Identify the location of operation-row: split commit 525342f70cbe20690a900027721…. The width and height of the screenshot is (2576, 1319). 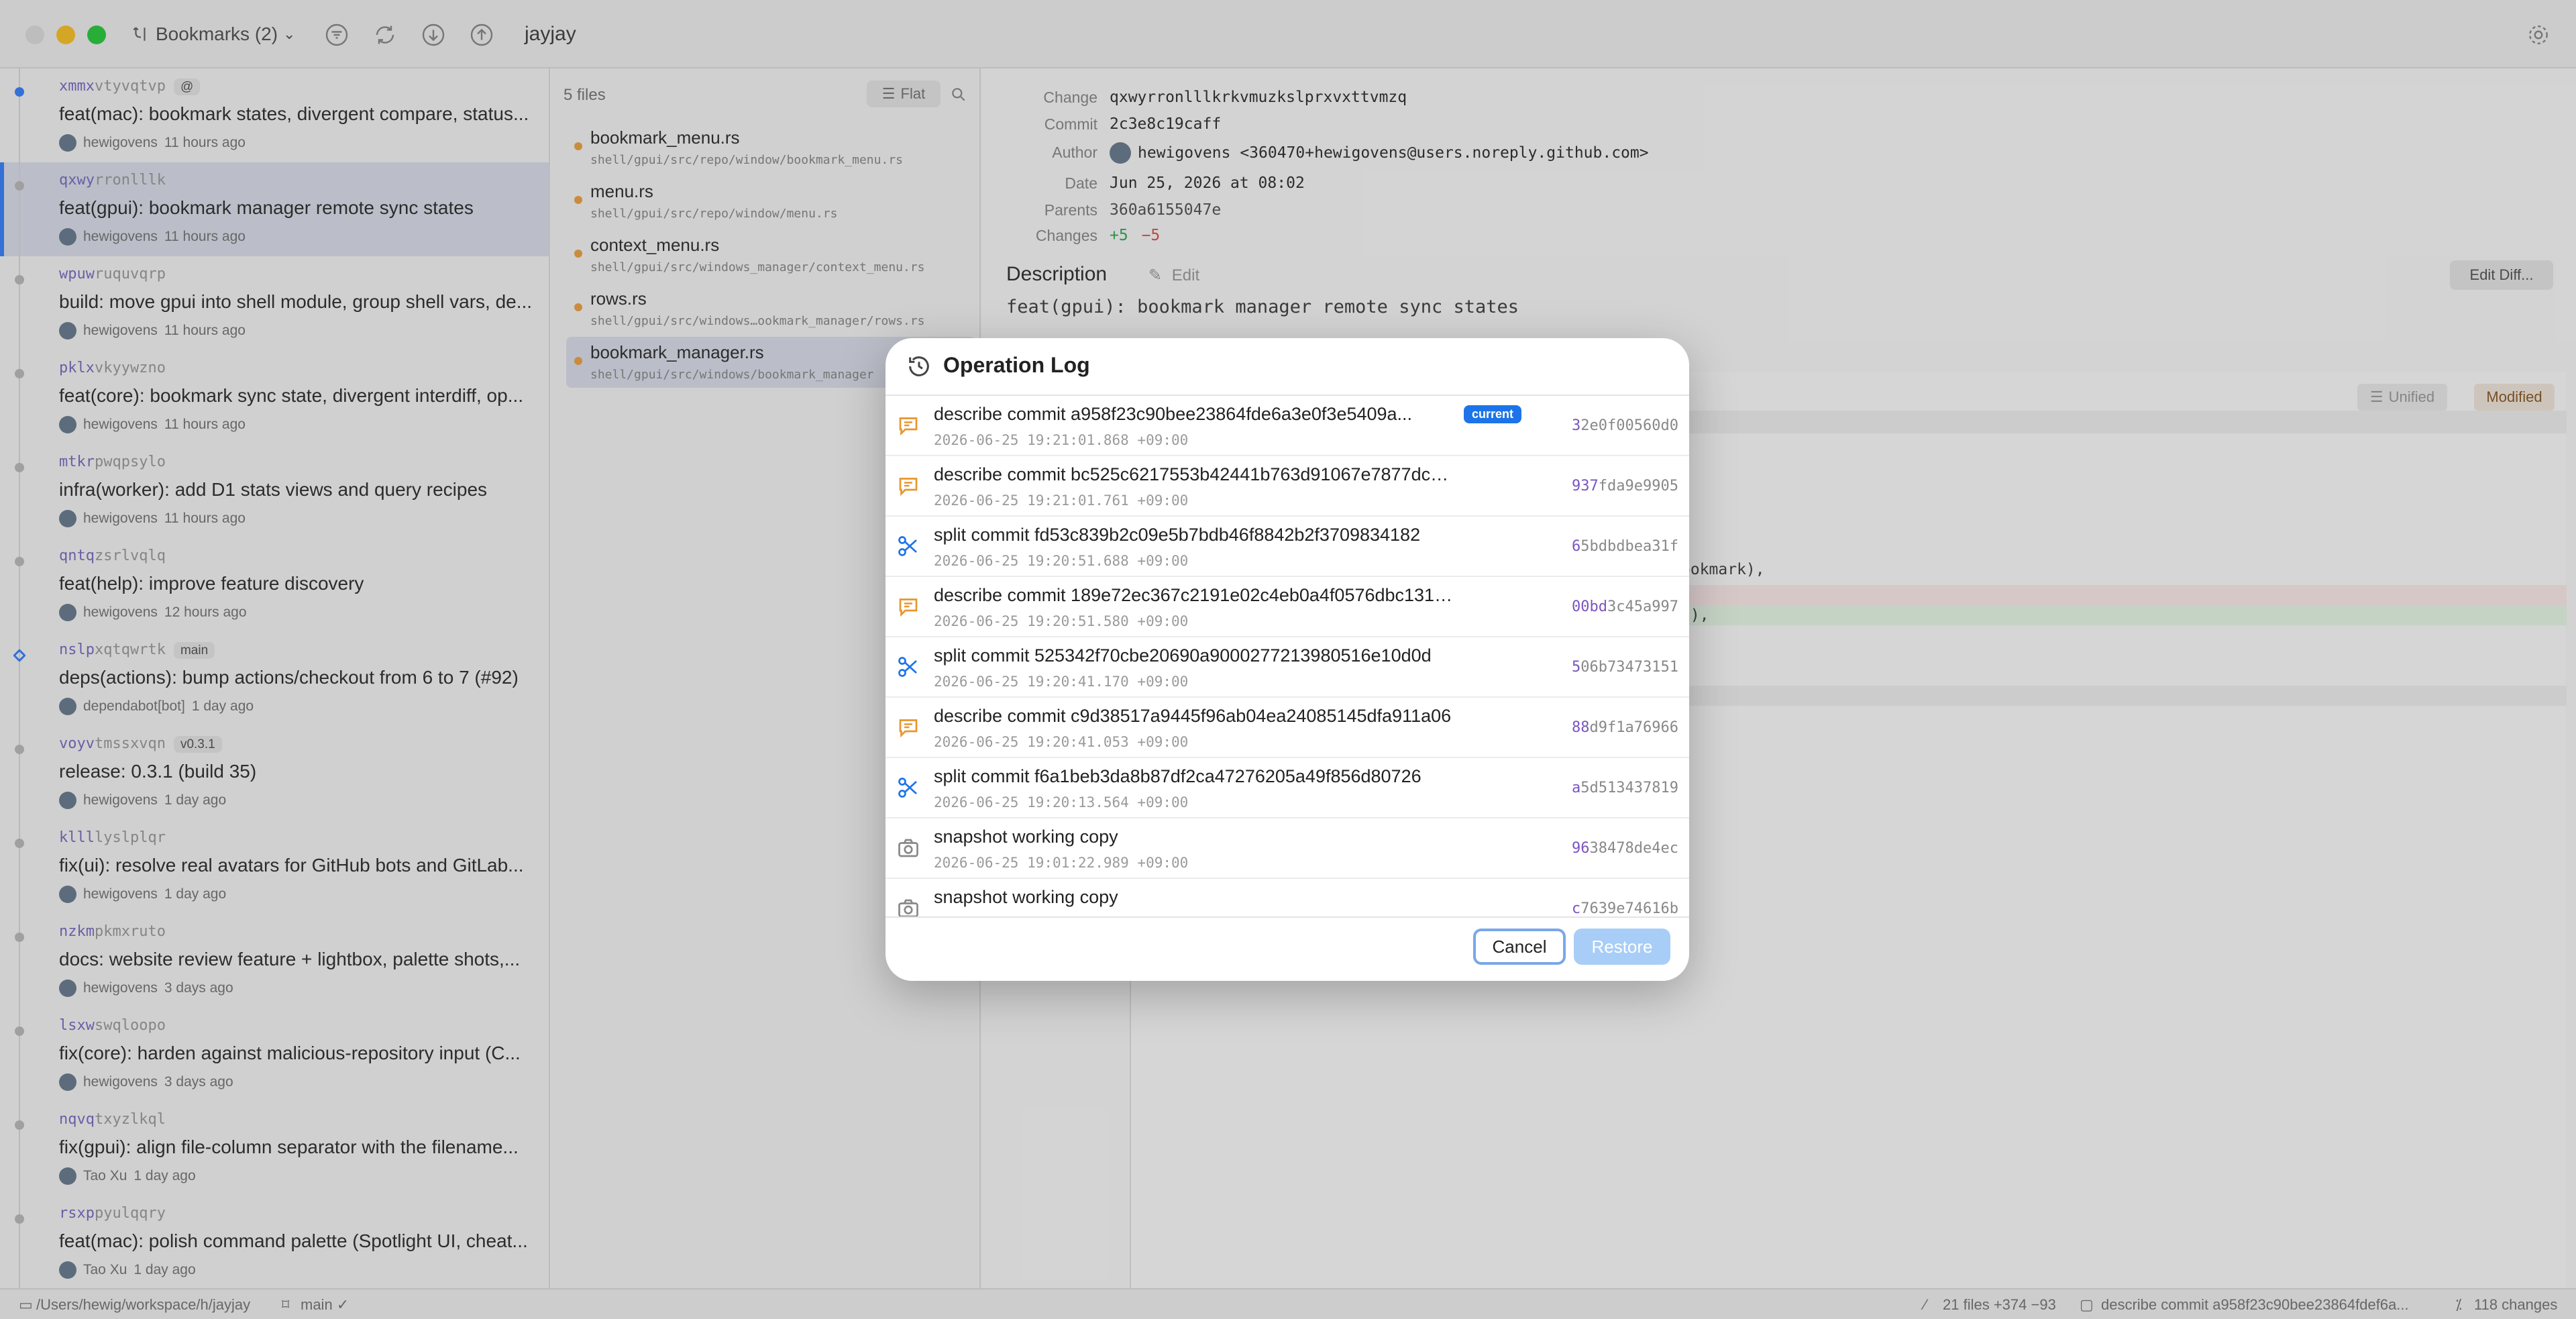
(1287, 667).